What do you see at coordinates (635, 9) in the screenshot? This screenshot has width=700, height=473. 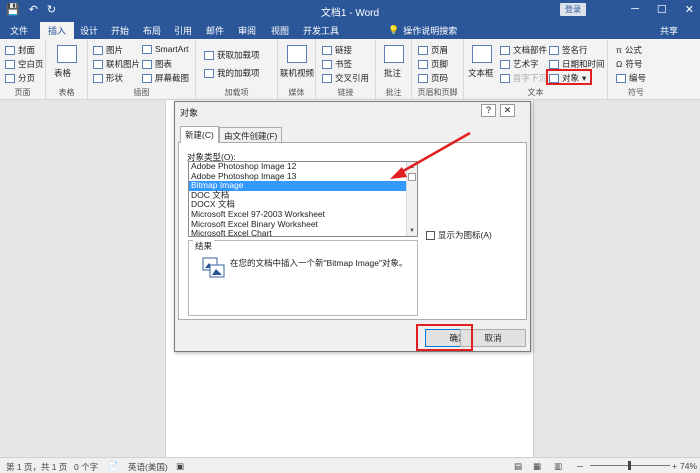 I see `minimize-icon: ─` at bounding box center [635, 9].